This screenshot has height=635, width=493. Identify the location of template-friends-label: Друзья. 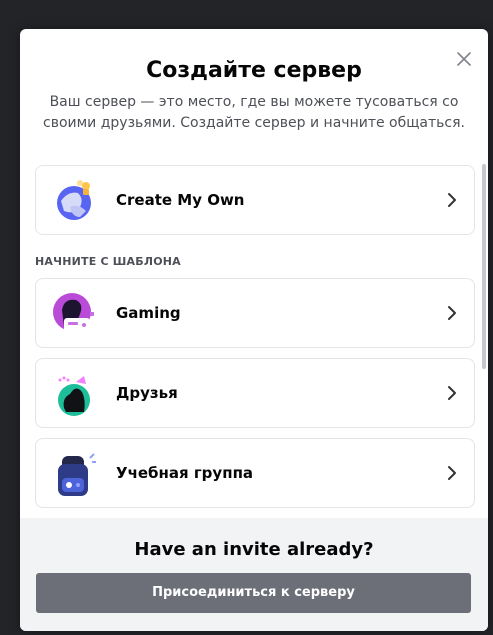
(147, 393).